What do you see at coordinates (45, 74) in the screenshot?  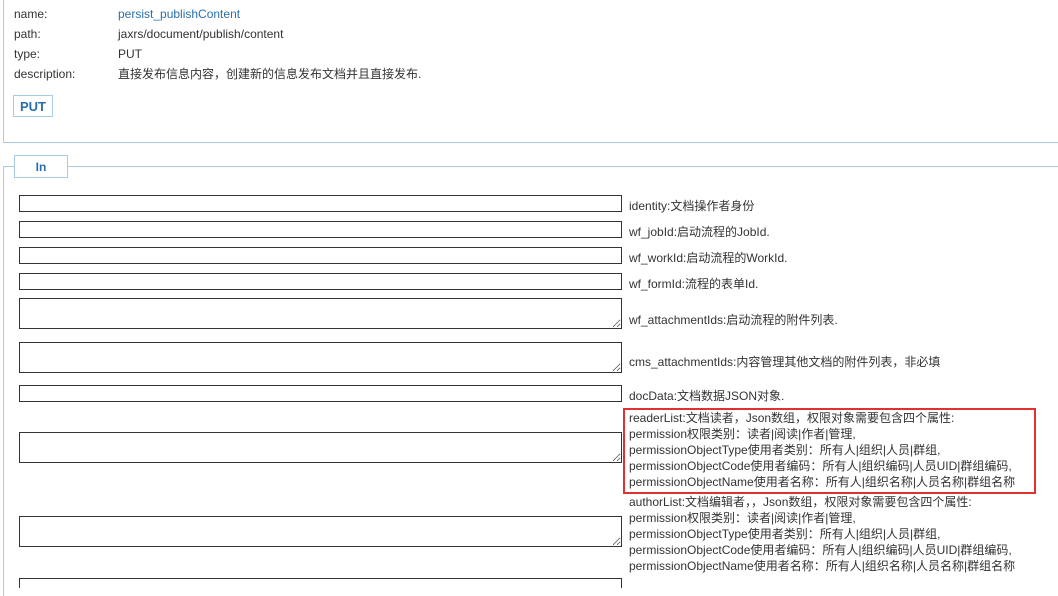 I see `description-label: description:` at bounding box center [45, 74].